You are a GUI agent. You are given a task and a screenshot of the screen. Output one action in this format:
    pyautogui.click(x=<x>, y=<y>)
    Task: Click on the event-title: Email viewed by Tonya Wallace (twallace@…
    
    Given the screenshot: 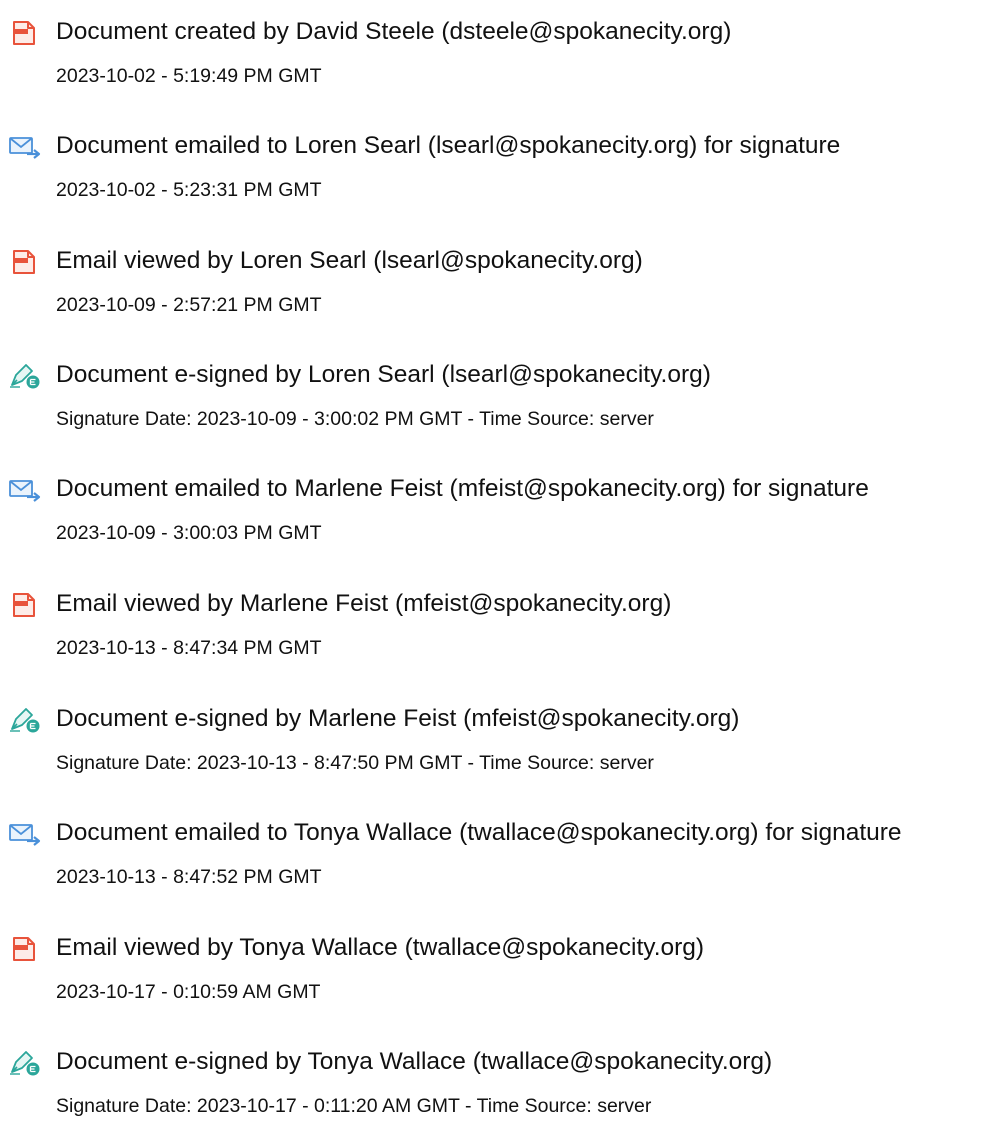 What is the action you would take?
    pyautogui.click(x=380, y=947)
    